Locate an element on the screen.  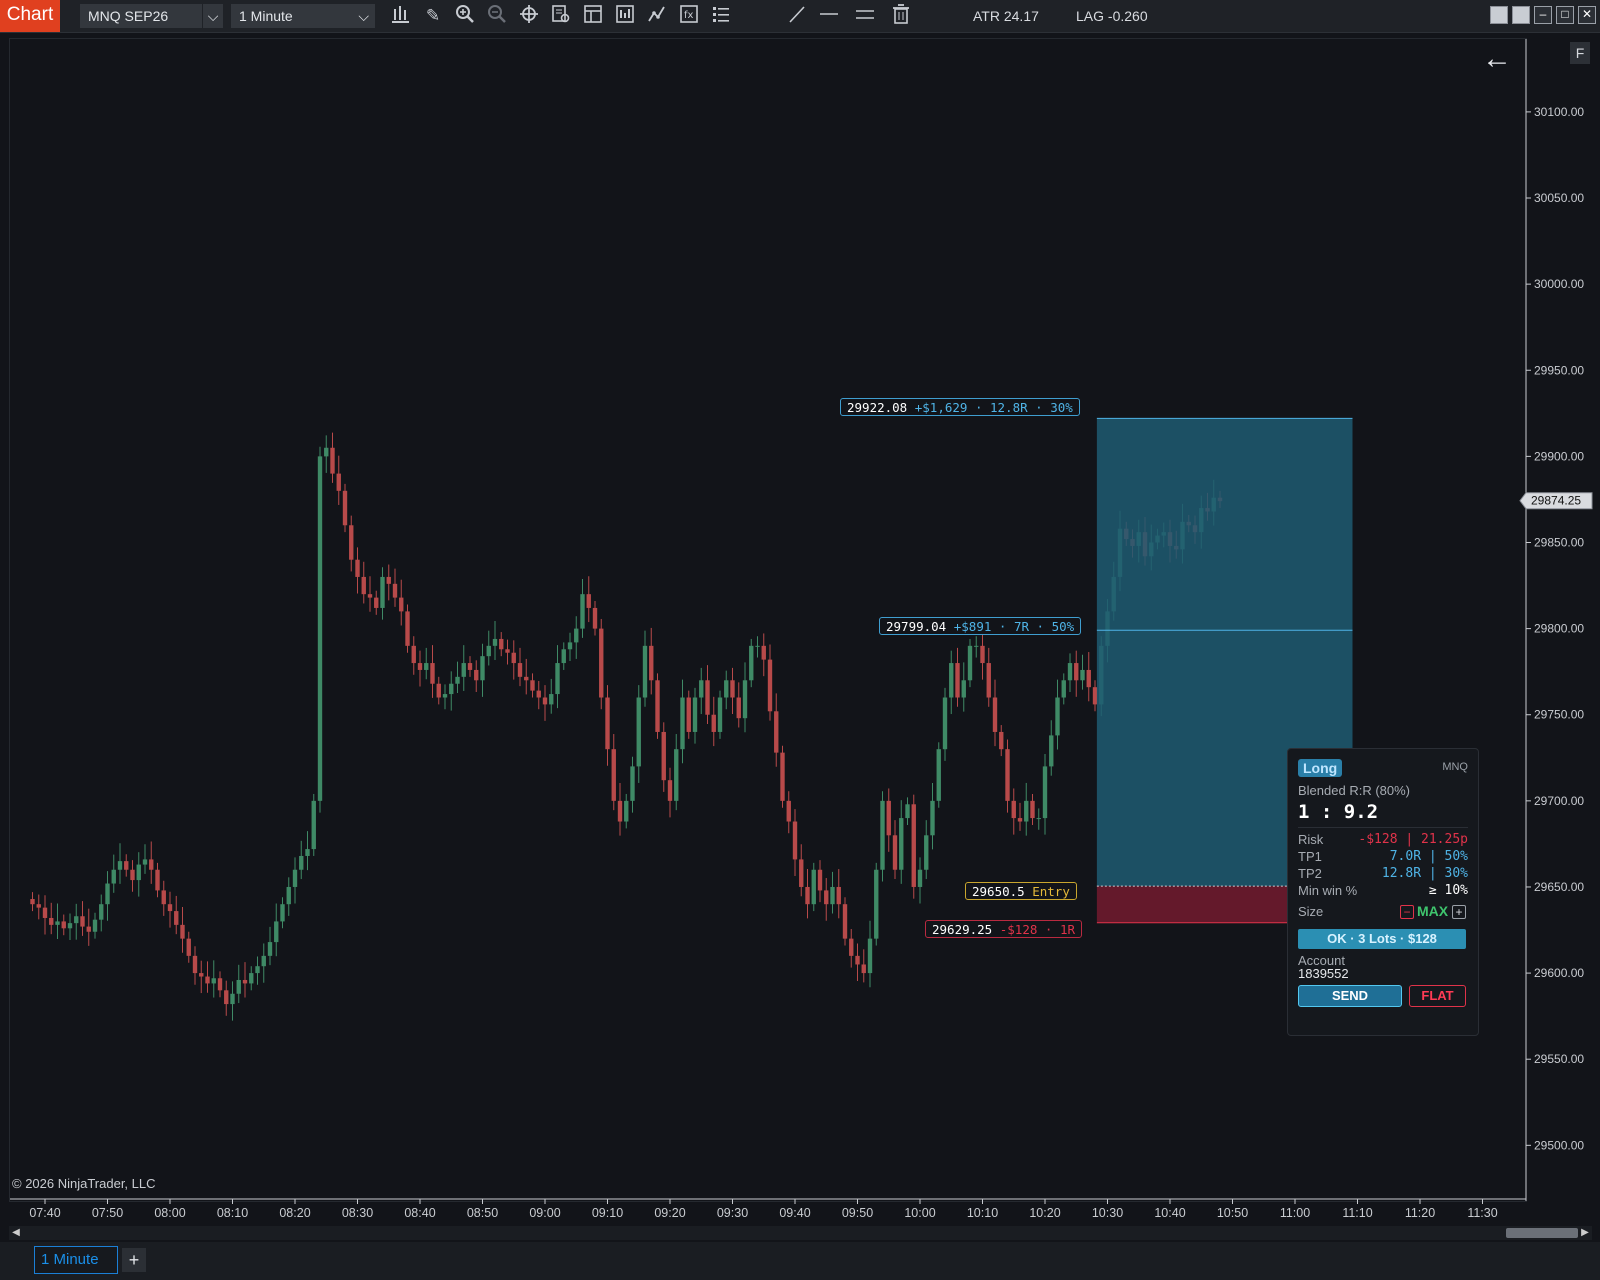
scroll-thumb is located at coordinates (1542, 1233).